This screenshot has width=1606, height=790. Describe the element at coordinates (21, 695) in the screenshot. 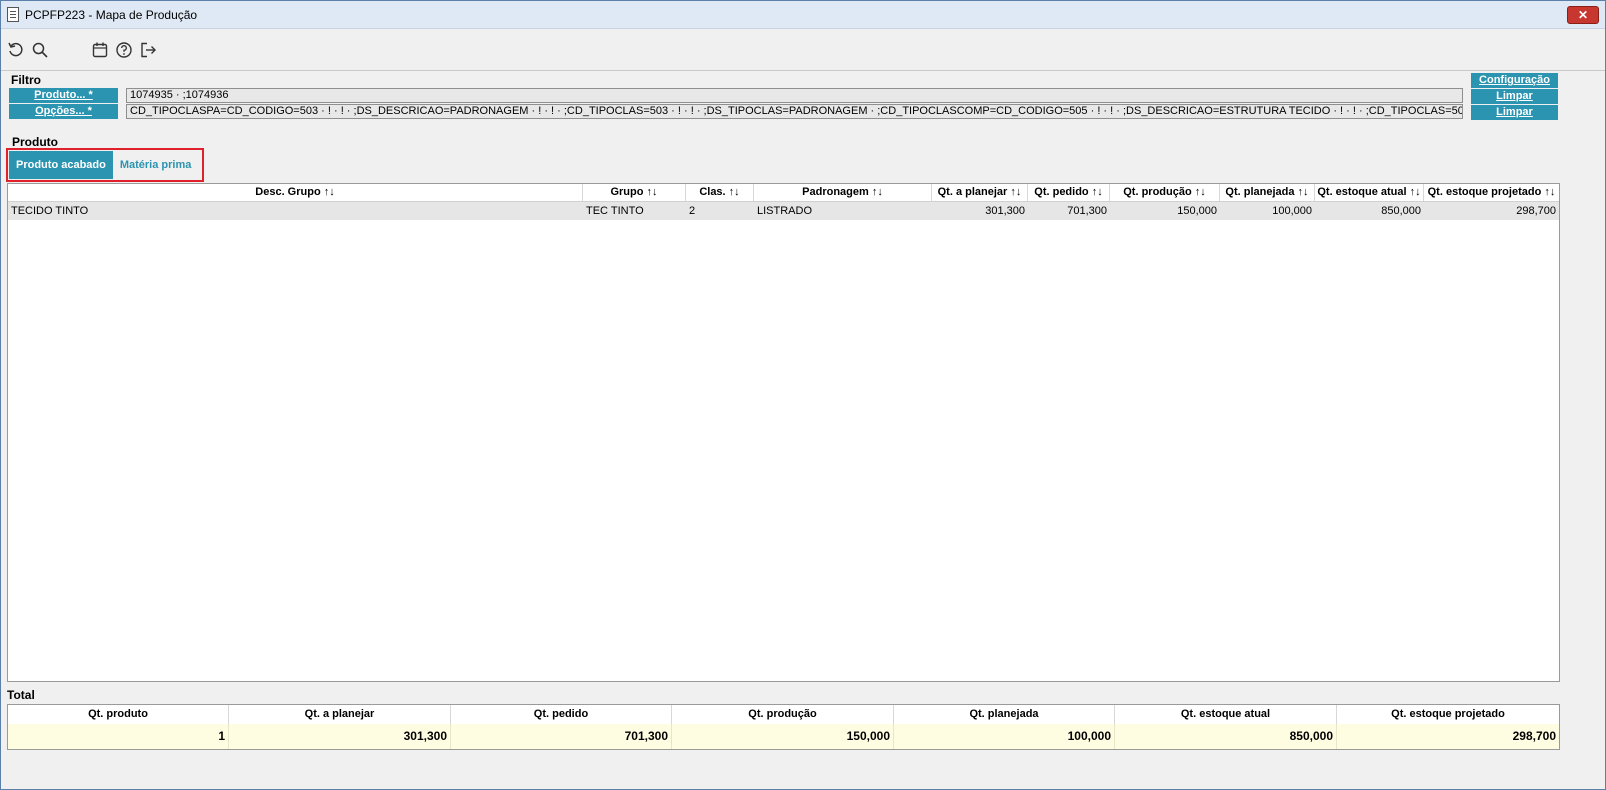

I see `total-section-label: Total` at that location.